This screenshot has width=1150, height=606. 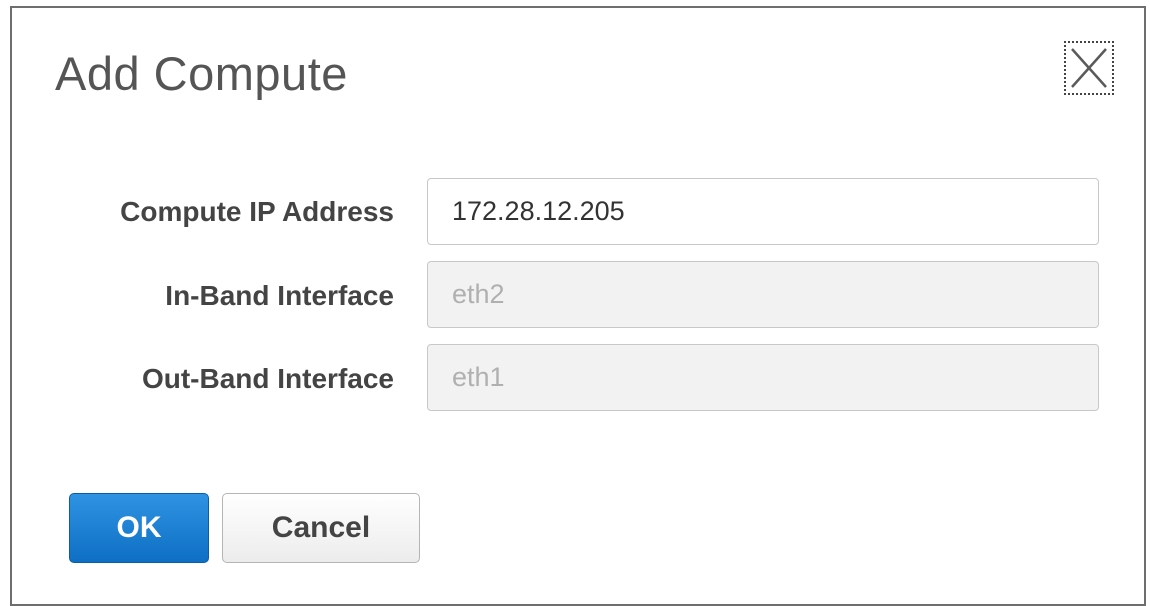 I want to click on dialog-title: Add Compute, so click(x=201, y=73).